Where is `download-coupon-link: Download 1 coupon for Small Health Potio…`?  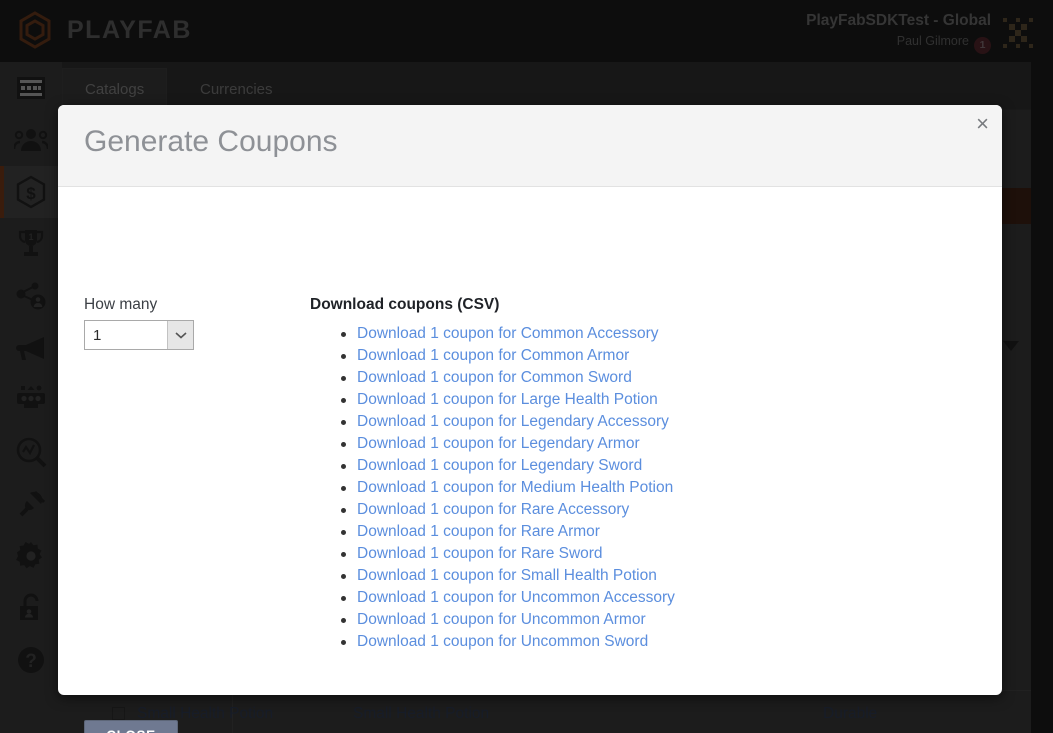
download-coupon-link: Download 1 coupon for Small Health Potio… is located at coordinates (507, 575).